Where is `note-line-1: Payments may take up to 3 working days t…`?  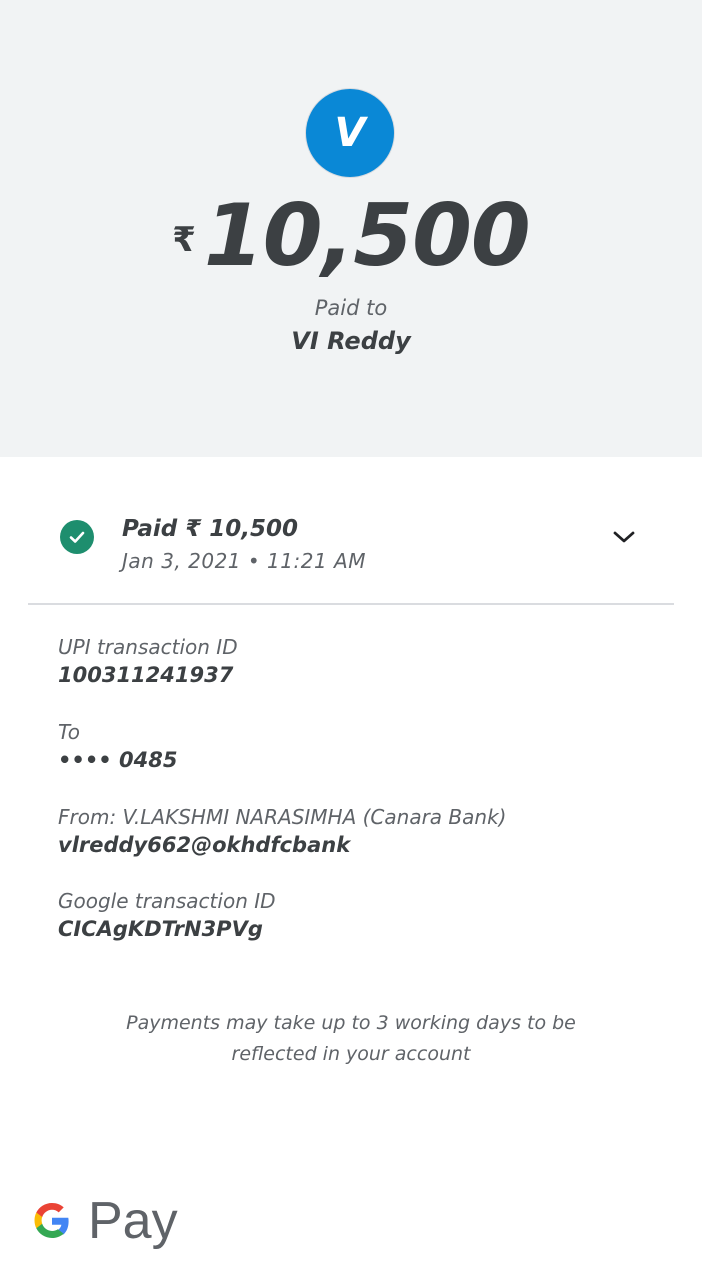 note-line-1: Payments may take up to 3 working days t… is located at coordinates (351, 1023).